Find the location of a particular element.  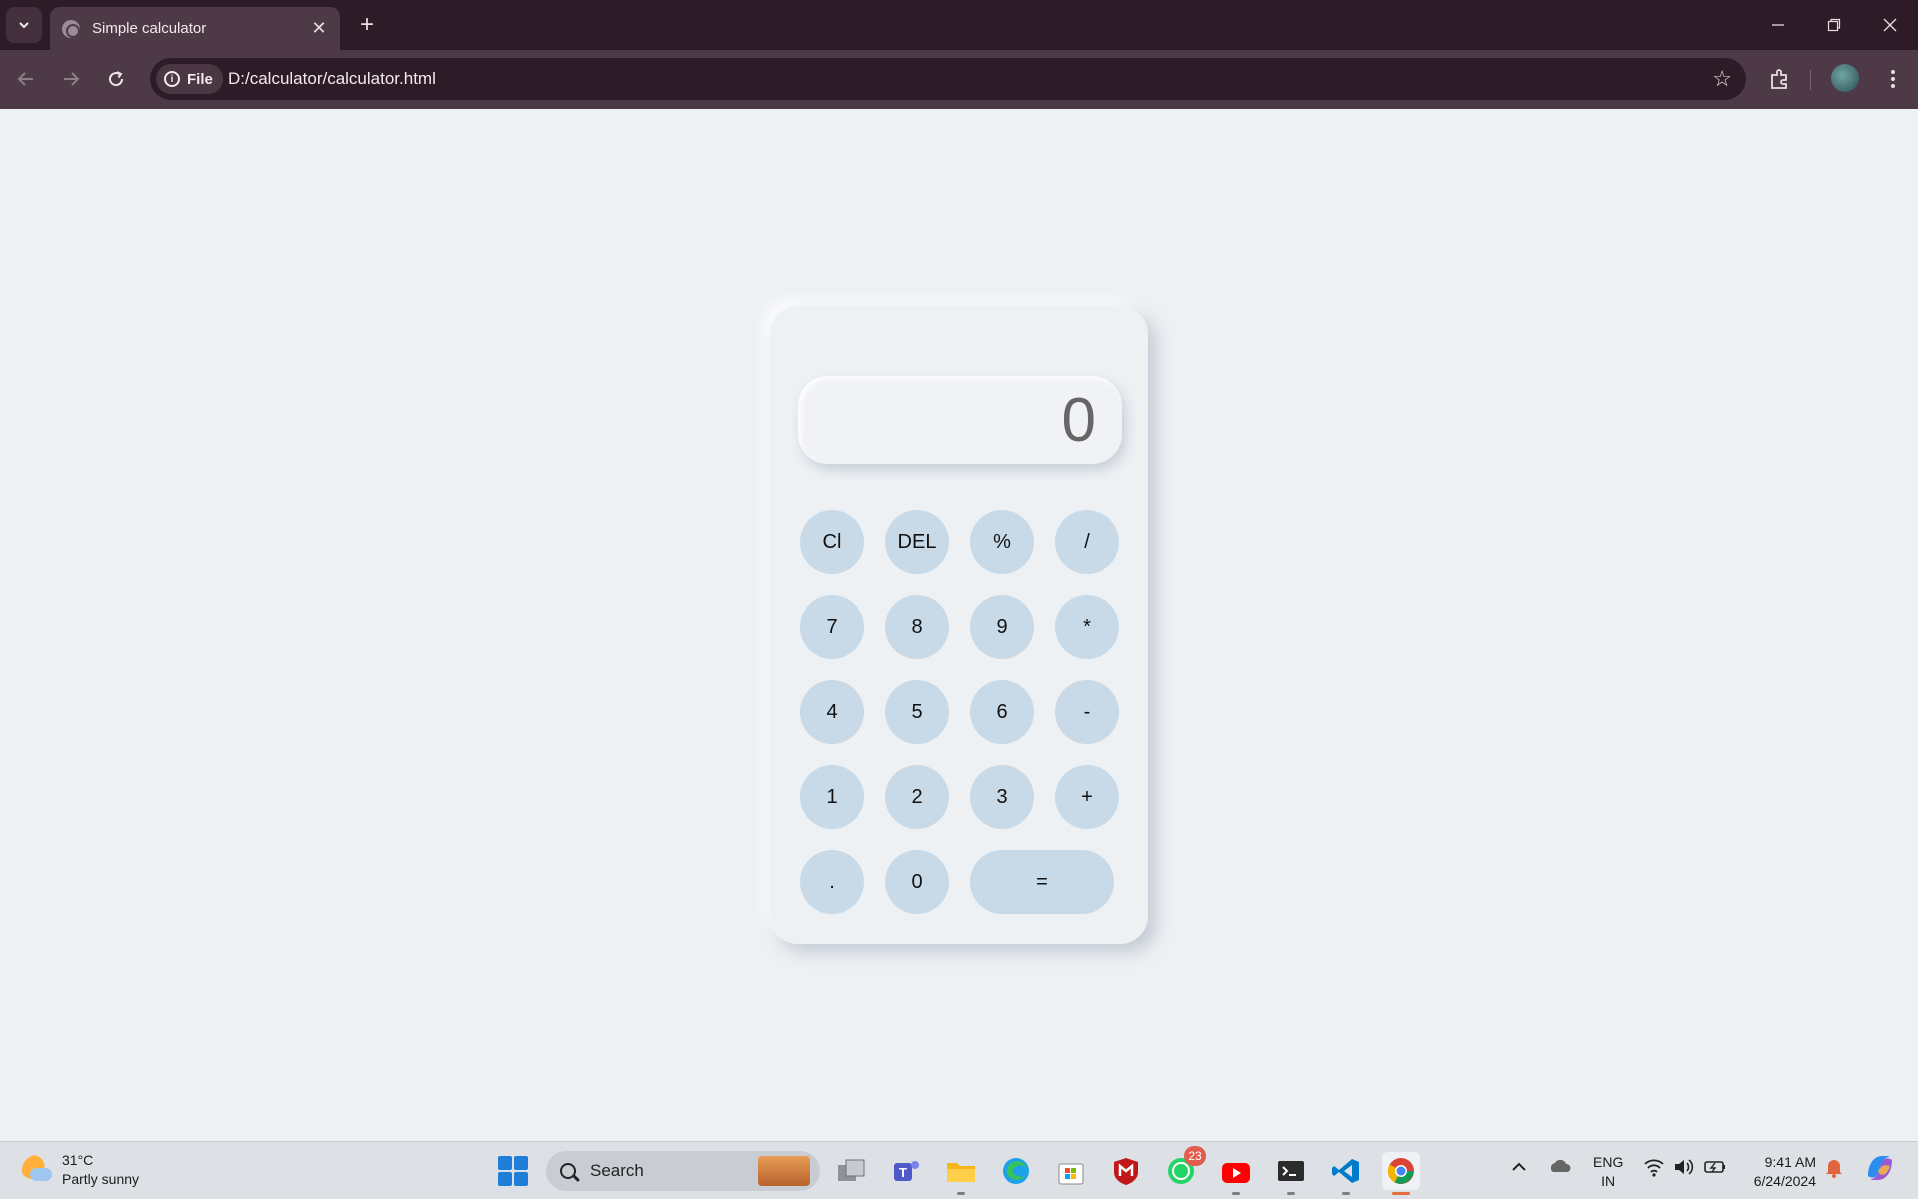

arrow-right-icon is located at coordinates (72, 79).